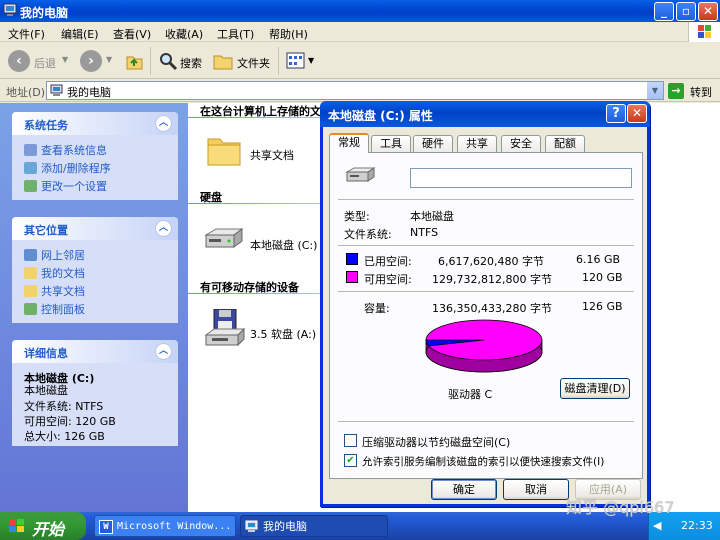 This screenshot has height=540, width=720. What do you see at coordinates (349, 143) in the screenshot?
I see `tab-general: 常规` at bounding box center [349, 143].